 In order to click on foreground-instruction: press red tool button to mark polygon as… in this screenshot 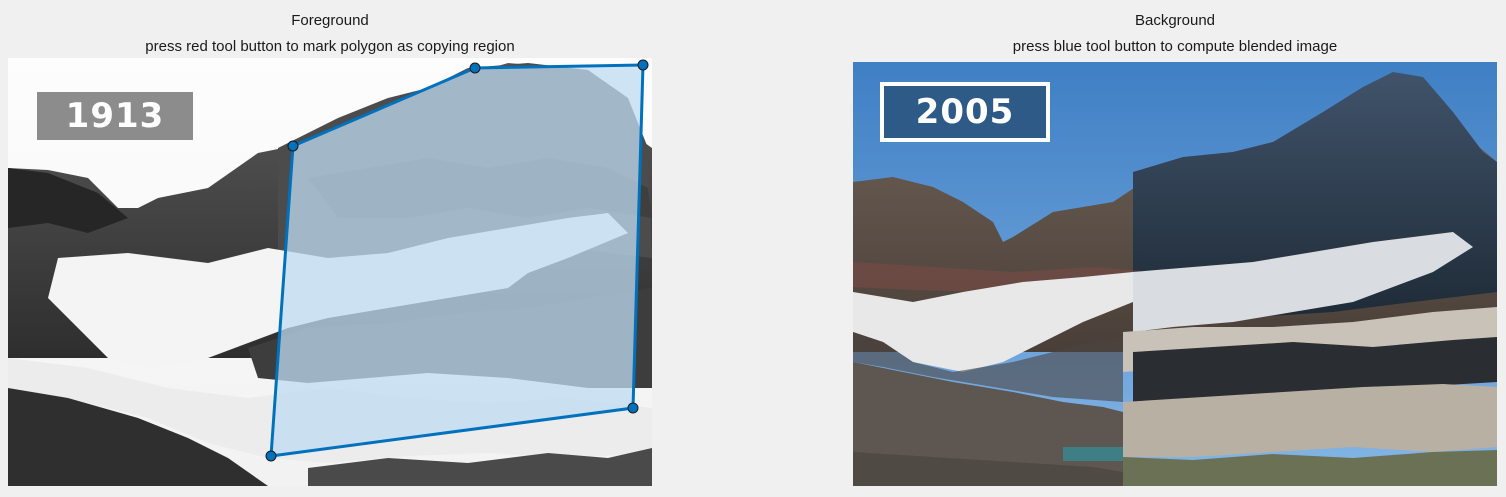, I will do `click(330, 46)`.